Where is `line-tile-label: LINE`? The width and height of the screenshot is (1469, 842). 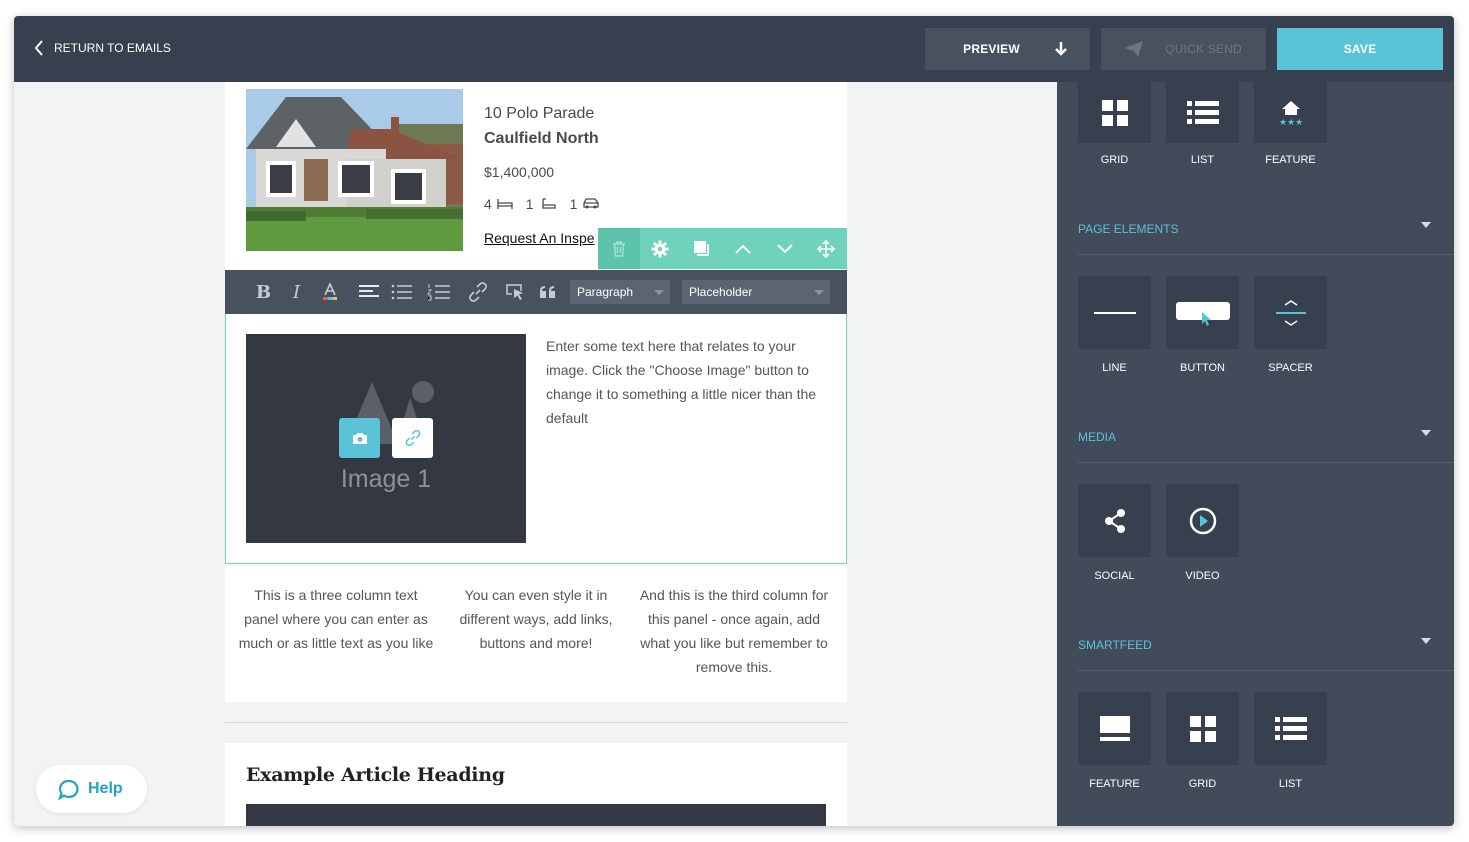
line-tile-label: LINE is located at coordinates (1114, 368).